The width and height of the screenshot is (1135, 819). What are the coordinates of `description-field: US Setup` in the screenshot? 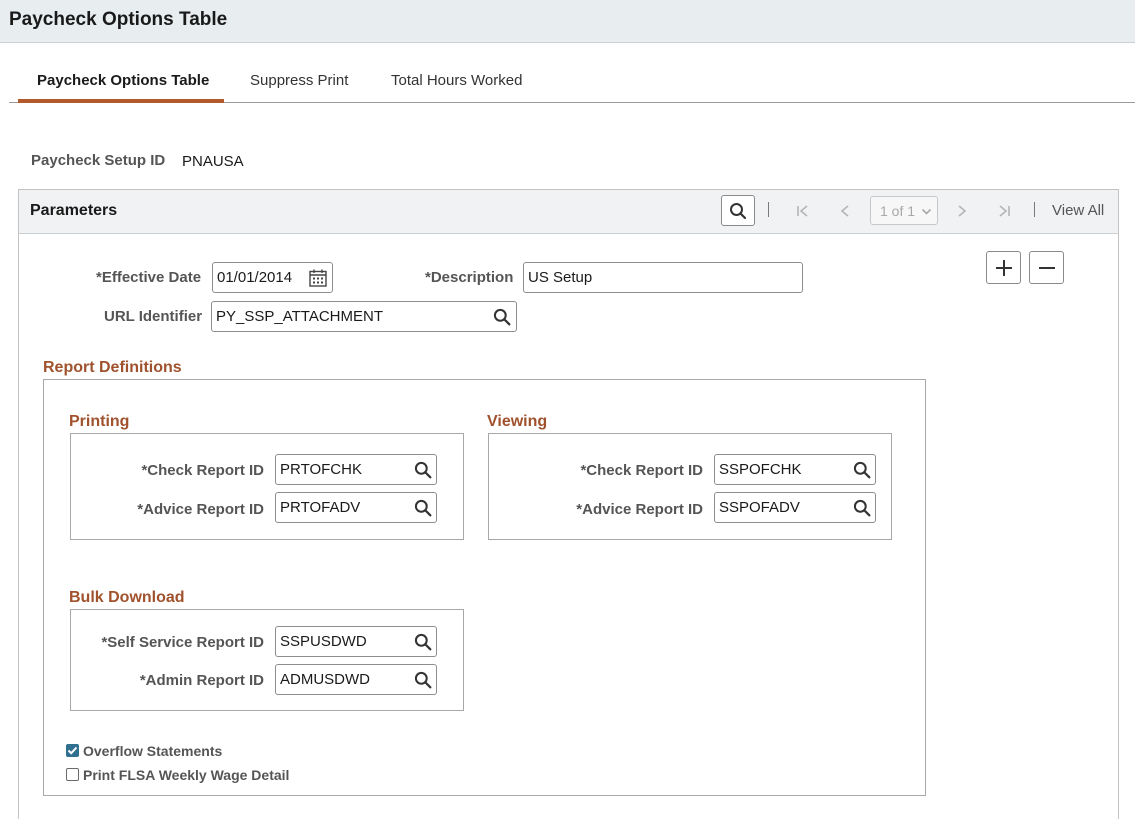 It's located at (663, 277).